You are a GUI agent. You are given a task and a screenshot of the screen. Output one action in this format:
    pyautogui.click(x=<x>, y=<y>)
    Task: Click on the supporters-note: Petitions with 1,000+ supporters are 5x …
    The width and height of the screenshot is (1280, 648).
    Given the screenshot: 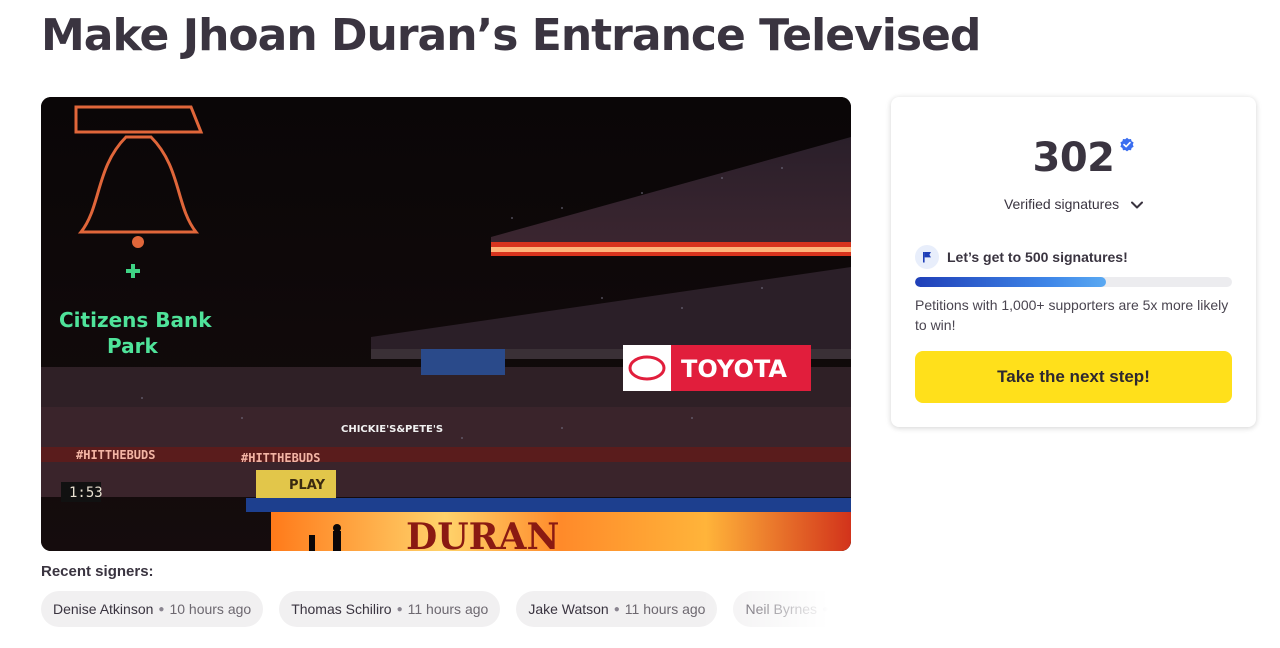 What is the action you would take?
    pyautogui.click(x=1072, y=315)
    